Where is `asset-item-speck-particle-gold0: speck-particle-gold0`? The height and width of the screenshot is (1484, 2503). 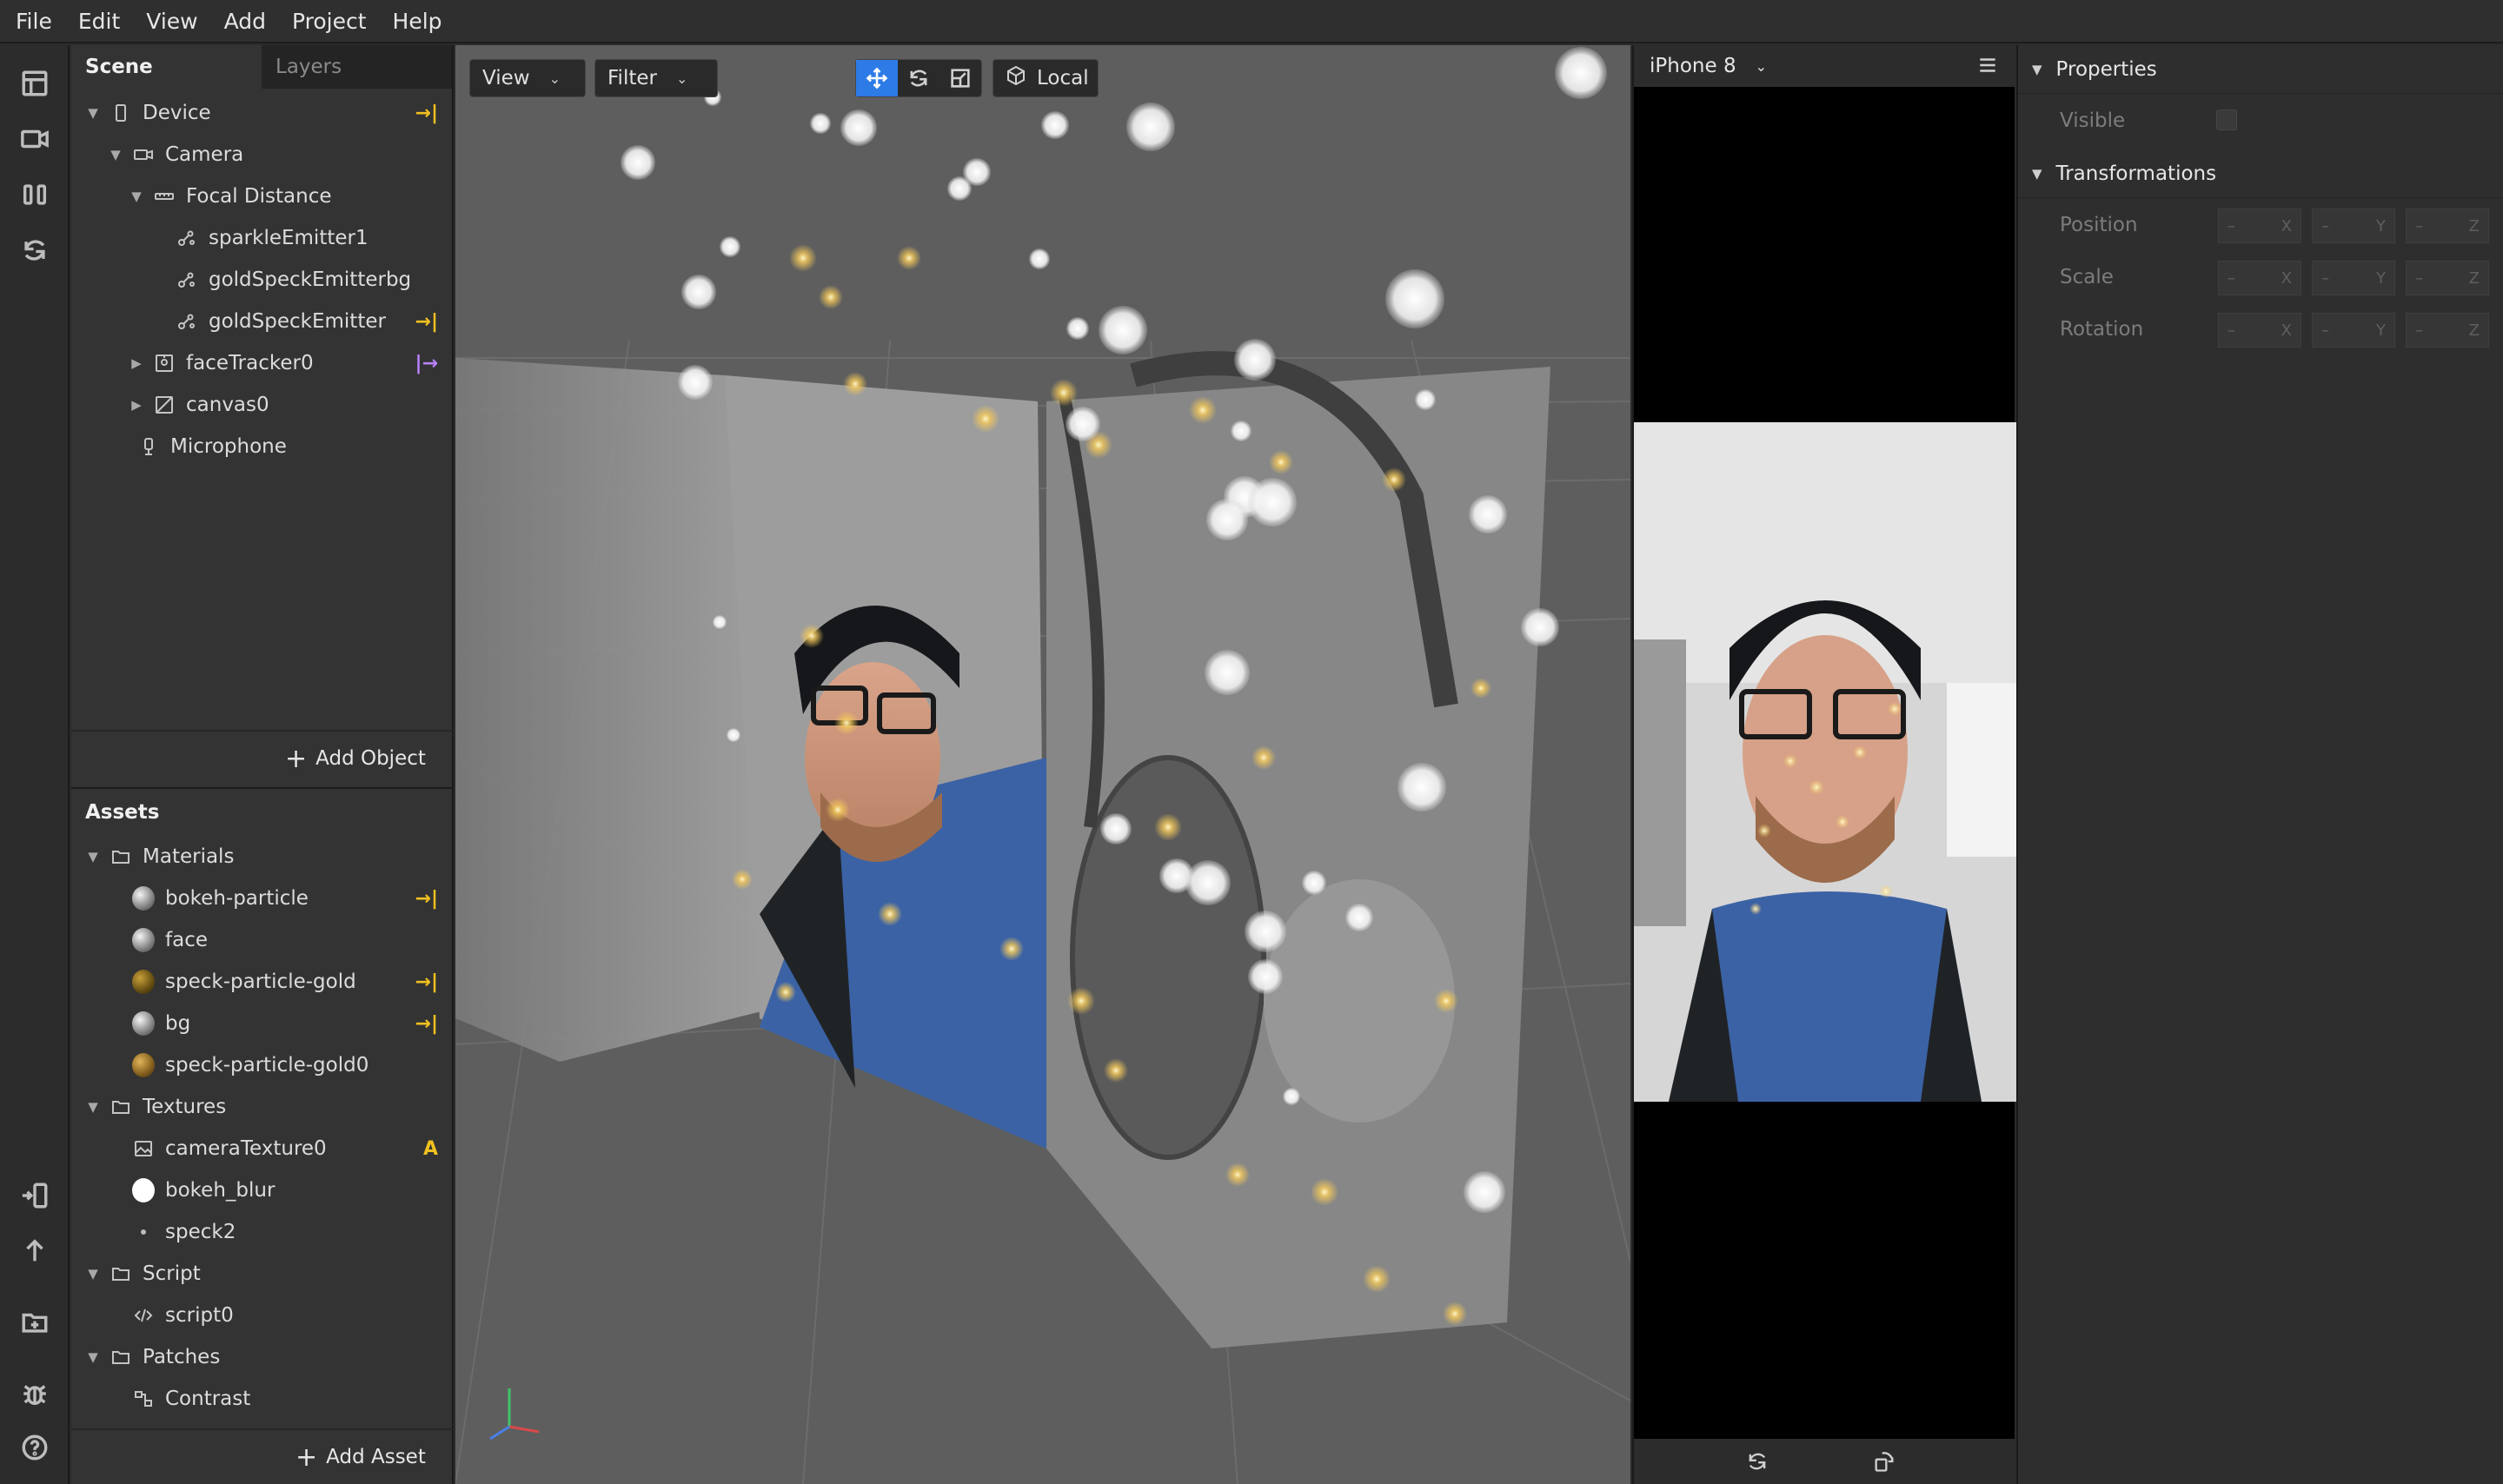 asset-item-speck-particle-gold0: speck-particle-gold0 is located at coordinates (262, 1065).